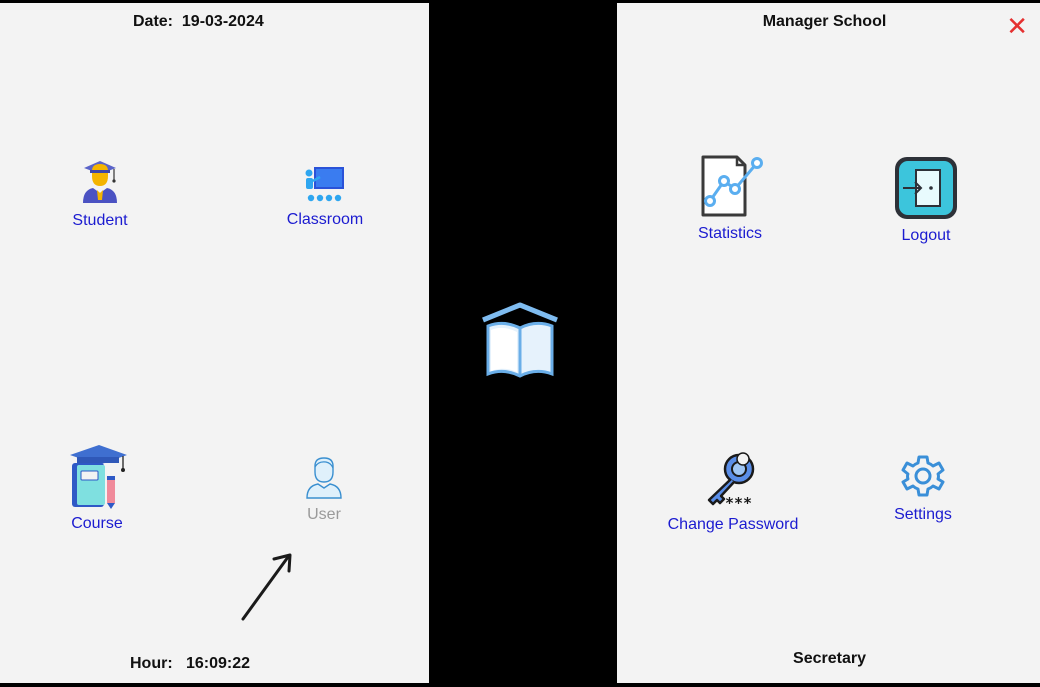  I want to click on settings-label: Settings, so click(923, 514).